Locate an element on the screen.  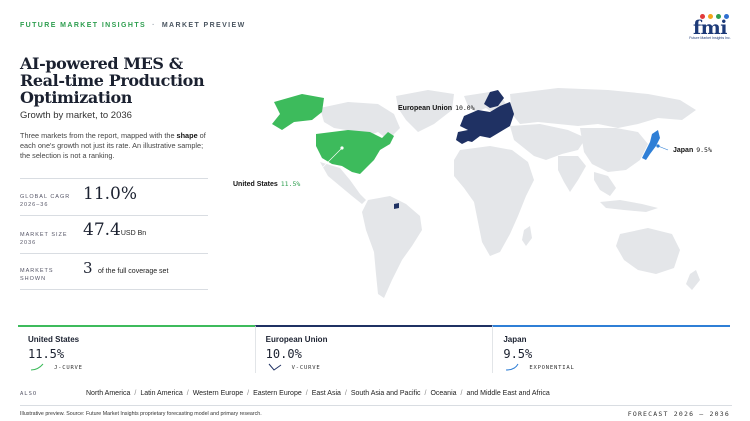
map-land-africa is located at coordinates (494, 201).